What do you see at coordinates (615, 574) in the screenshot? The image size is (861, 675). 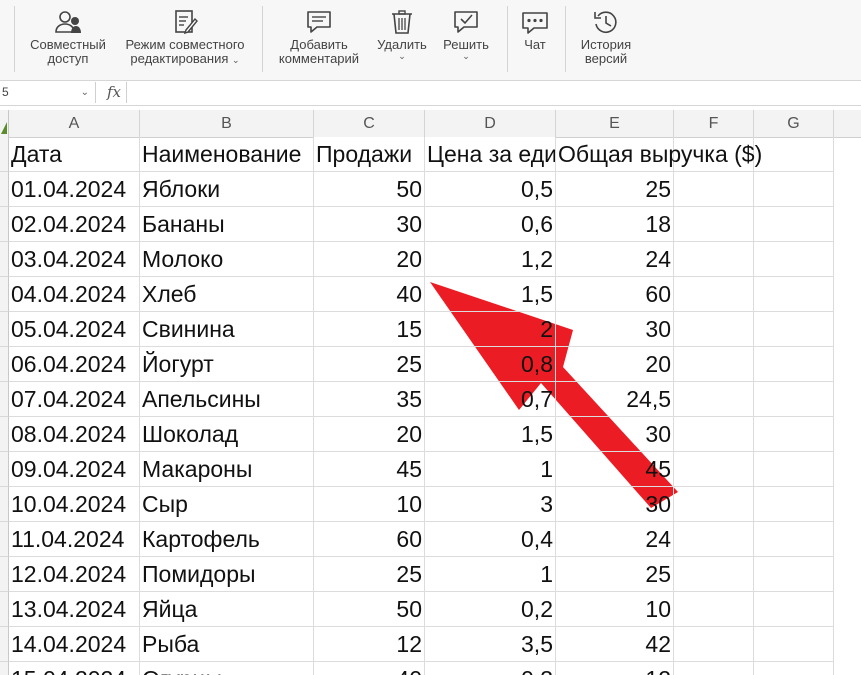 I see `cell-e13: 25` at bounding box center [615, 574].